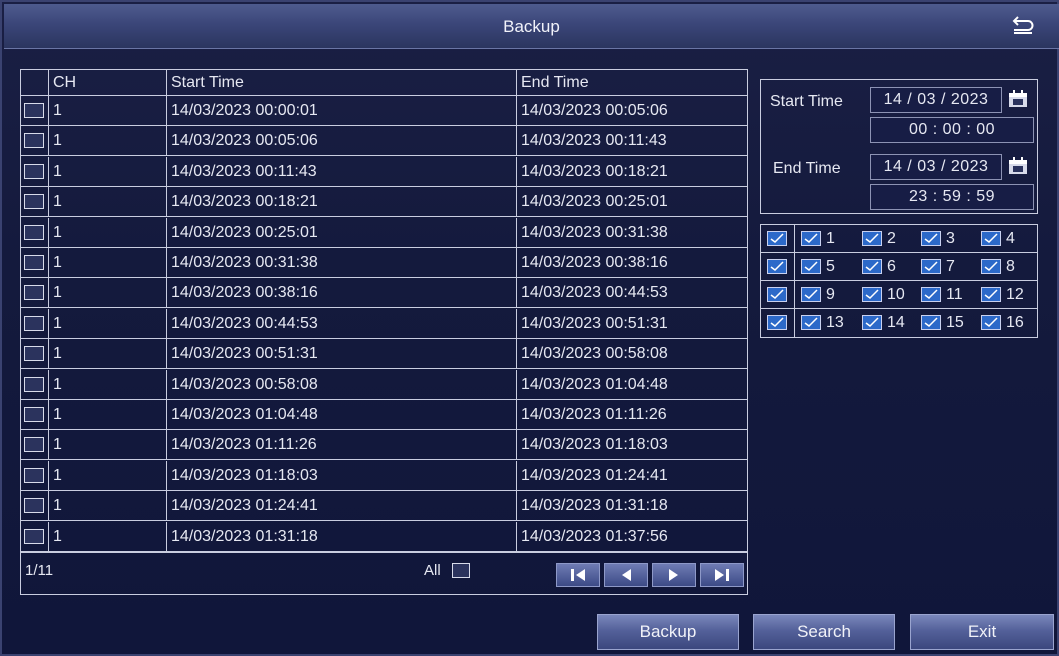 This screenshot has height=656, width=1059. What do you see at coordinates (1018, 166) in the screenshot?
I see `end-calendar-icon` at bounding box center [1018, 166].